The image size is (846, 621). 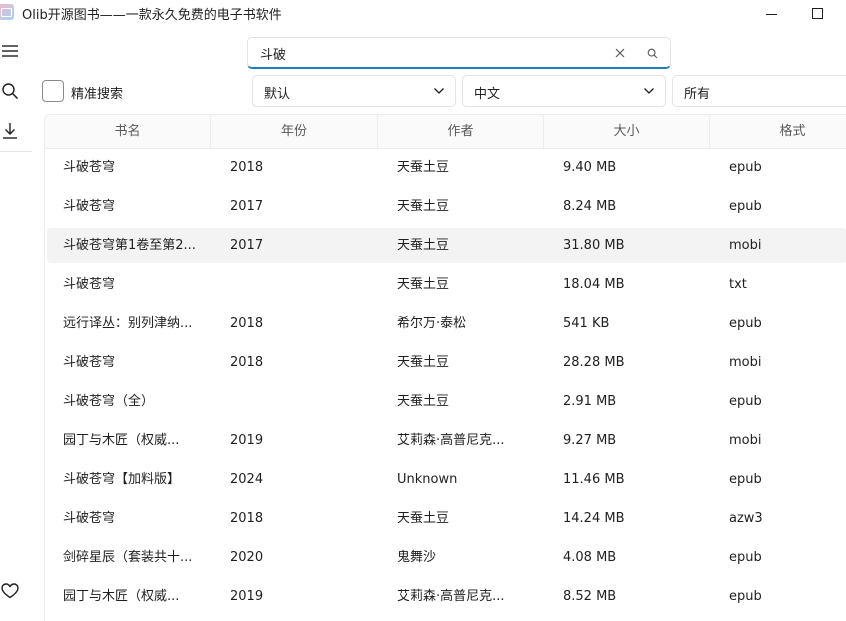 I want to click on size-cell: 28.28 MB, so click(x=594, y=362).